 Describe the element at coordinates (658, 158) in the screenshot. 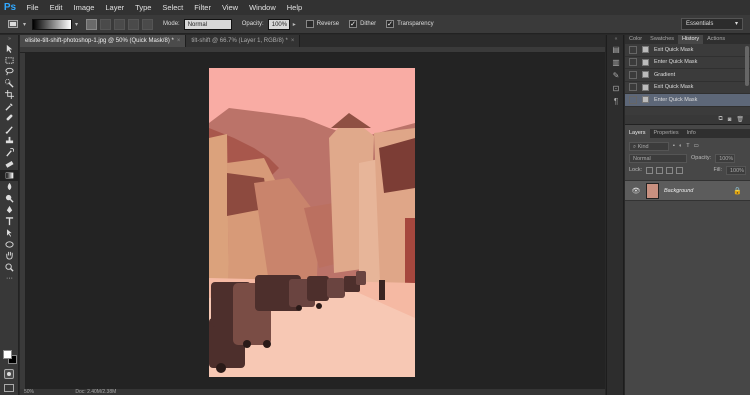

I see `blend-mode-select: Normal` at that location.